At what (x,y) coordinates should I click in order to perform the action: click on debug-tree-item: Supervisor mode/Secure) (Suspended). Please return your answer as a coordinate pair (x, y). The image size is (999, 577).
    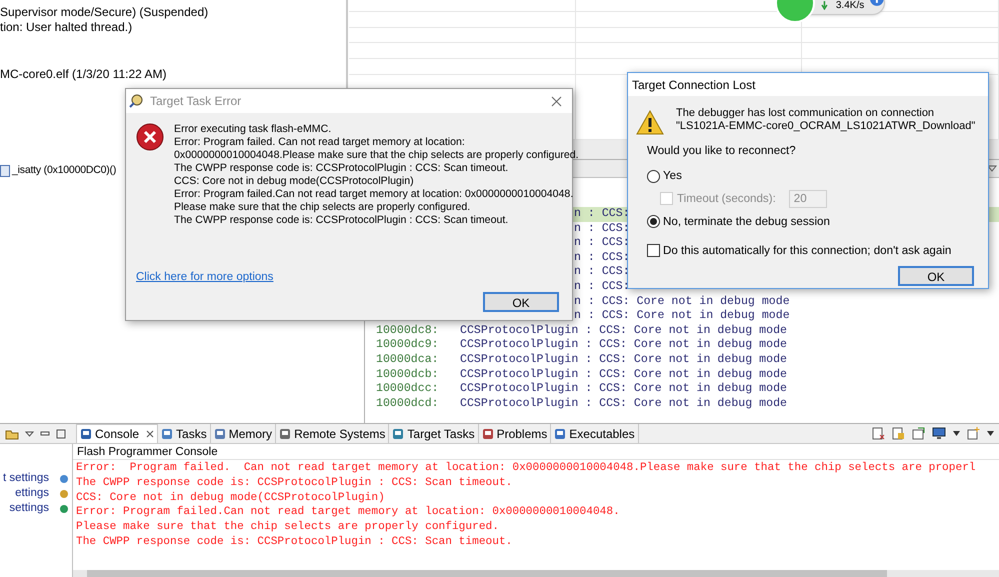
    Looking at the image, I should click on (173, 12).